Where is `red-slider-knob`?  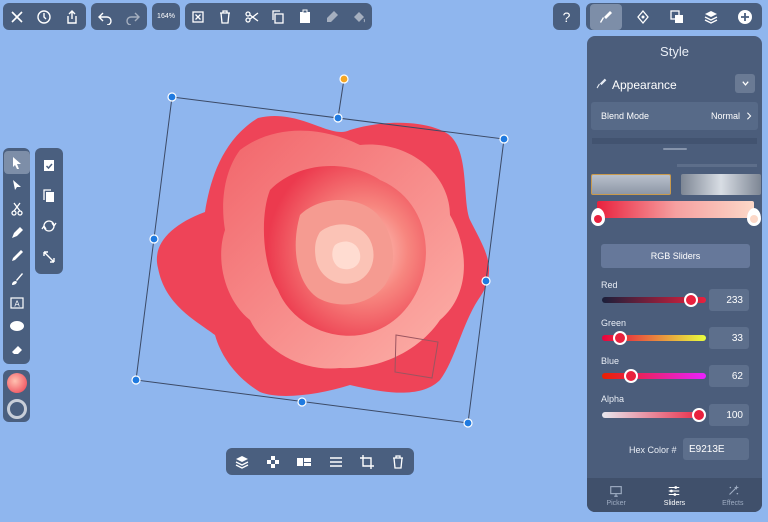 red-slider-knob is located at coordinates (691, 300).